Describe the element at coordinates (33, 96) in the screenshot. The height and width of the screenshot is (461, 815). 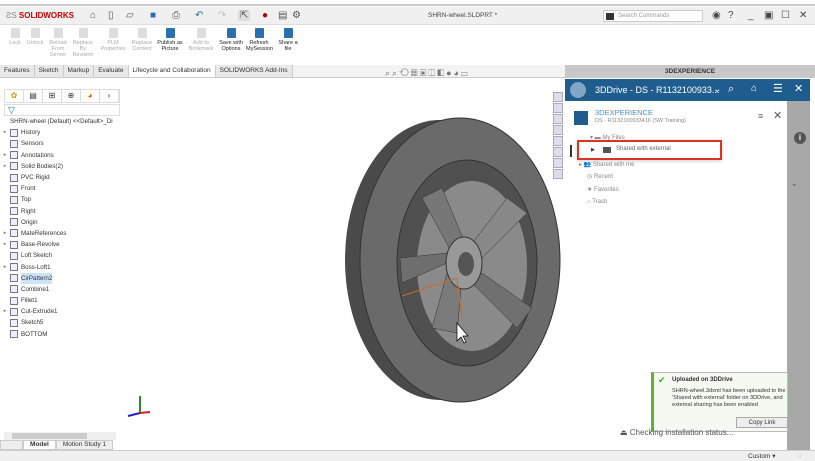
I see `property-manager-icon: ▤` at that location.